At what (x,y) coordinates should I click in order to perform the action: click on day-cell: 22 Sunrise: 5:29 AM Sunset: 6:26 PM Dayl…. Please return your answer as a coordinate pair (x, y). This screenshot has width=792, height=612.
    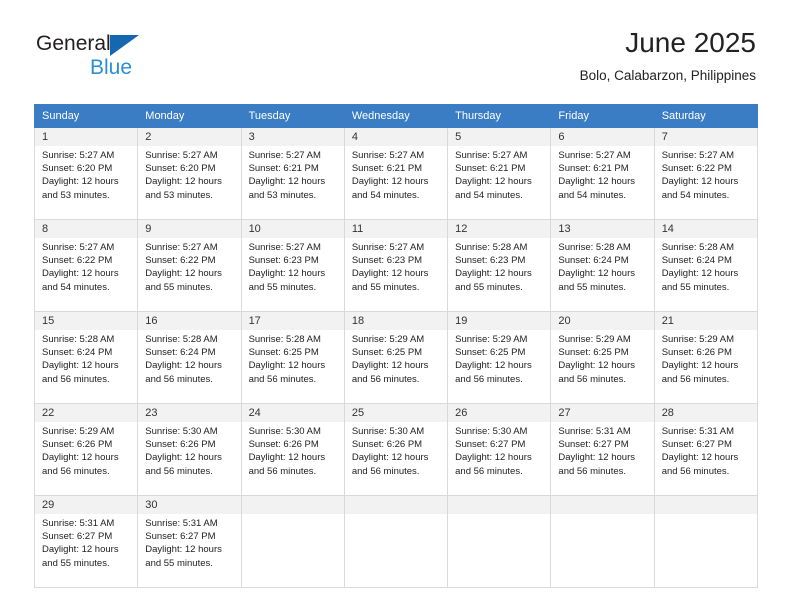
    Looking at the image, I should click on (86, 449).